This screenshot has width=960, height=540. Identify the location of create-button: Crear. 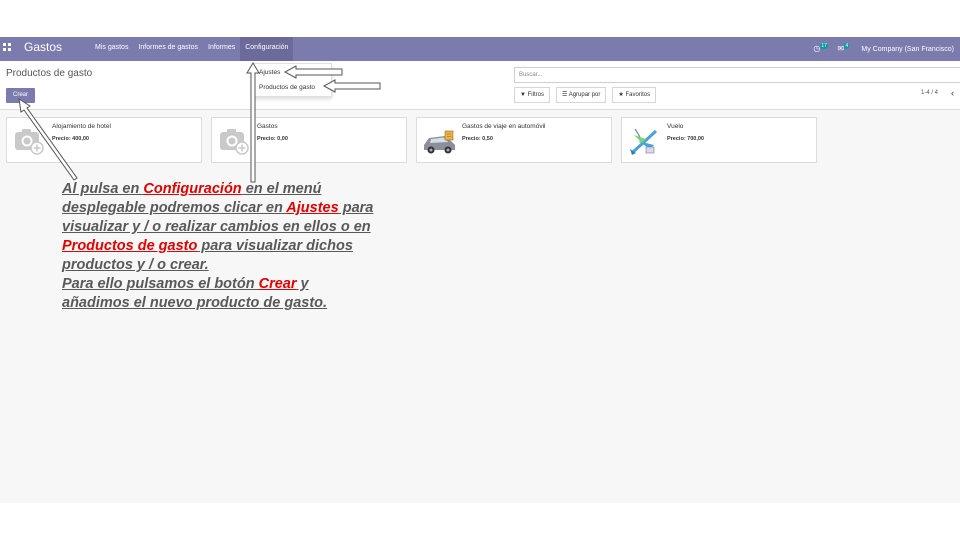
(20, 95).